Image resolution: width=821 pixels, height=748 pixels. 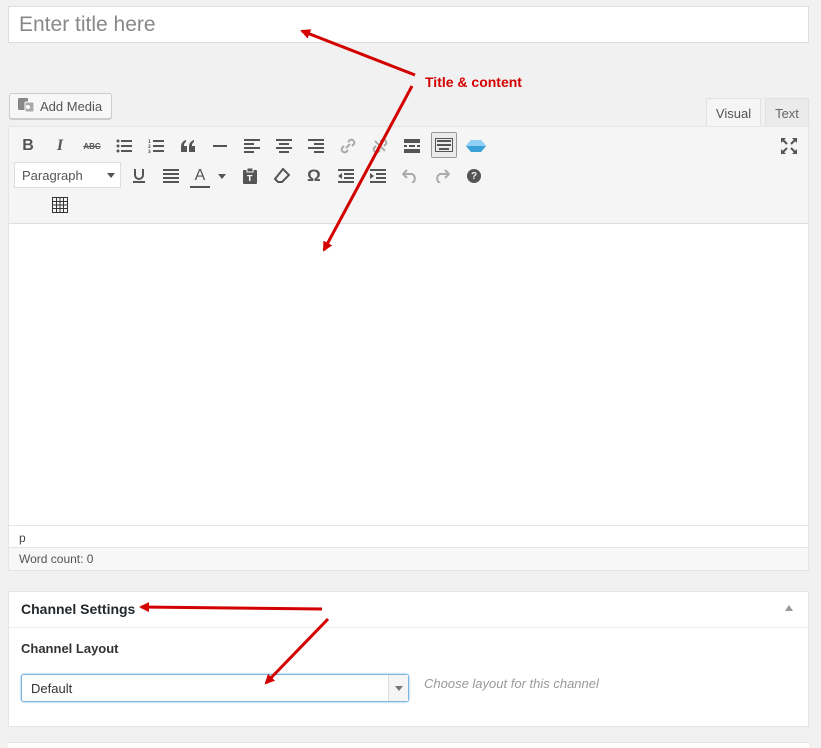 What do you see at coordinates (511, 683) in the screenshot?
I see `channel-layout-hint: Choose layout for this channel` at bounding box center [511, 683].